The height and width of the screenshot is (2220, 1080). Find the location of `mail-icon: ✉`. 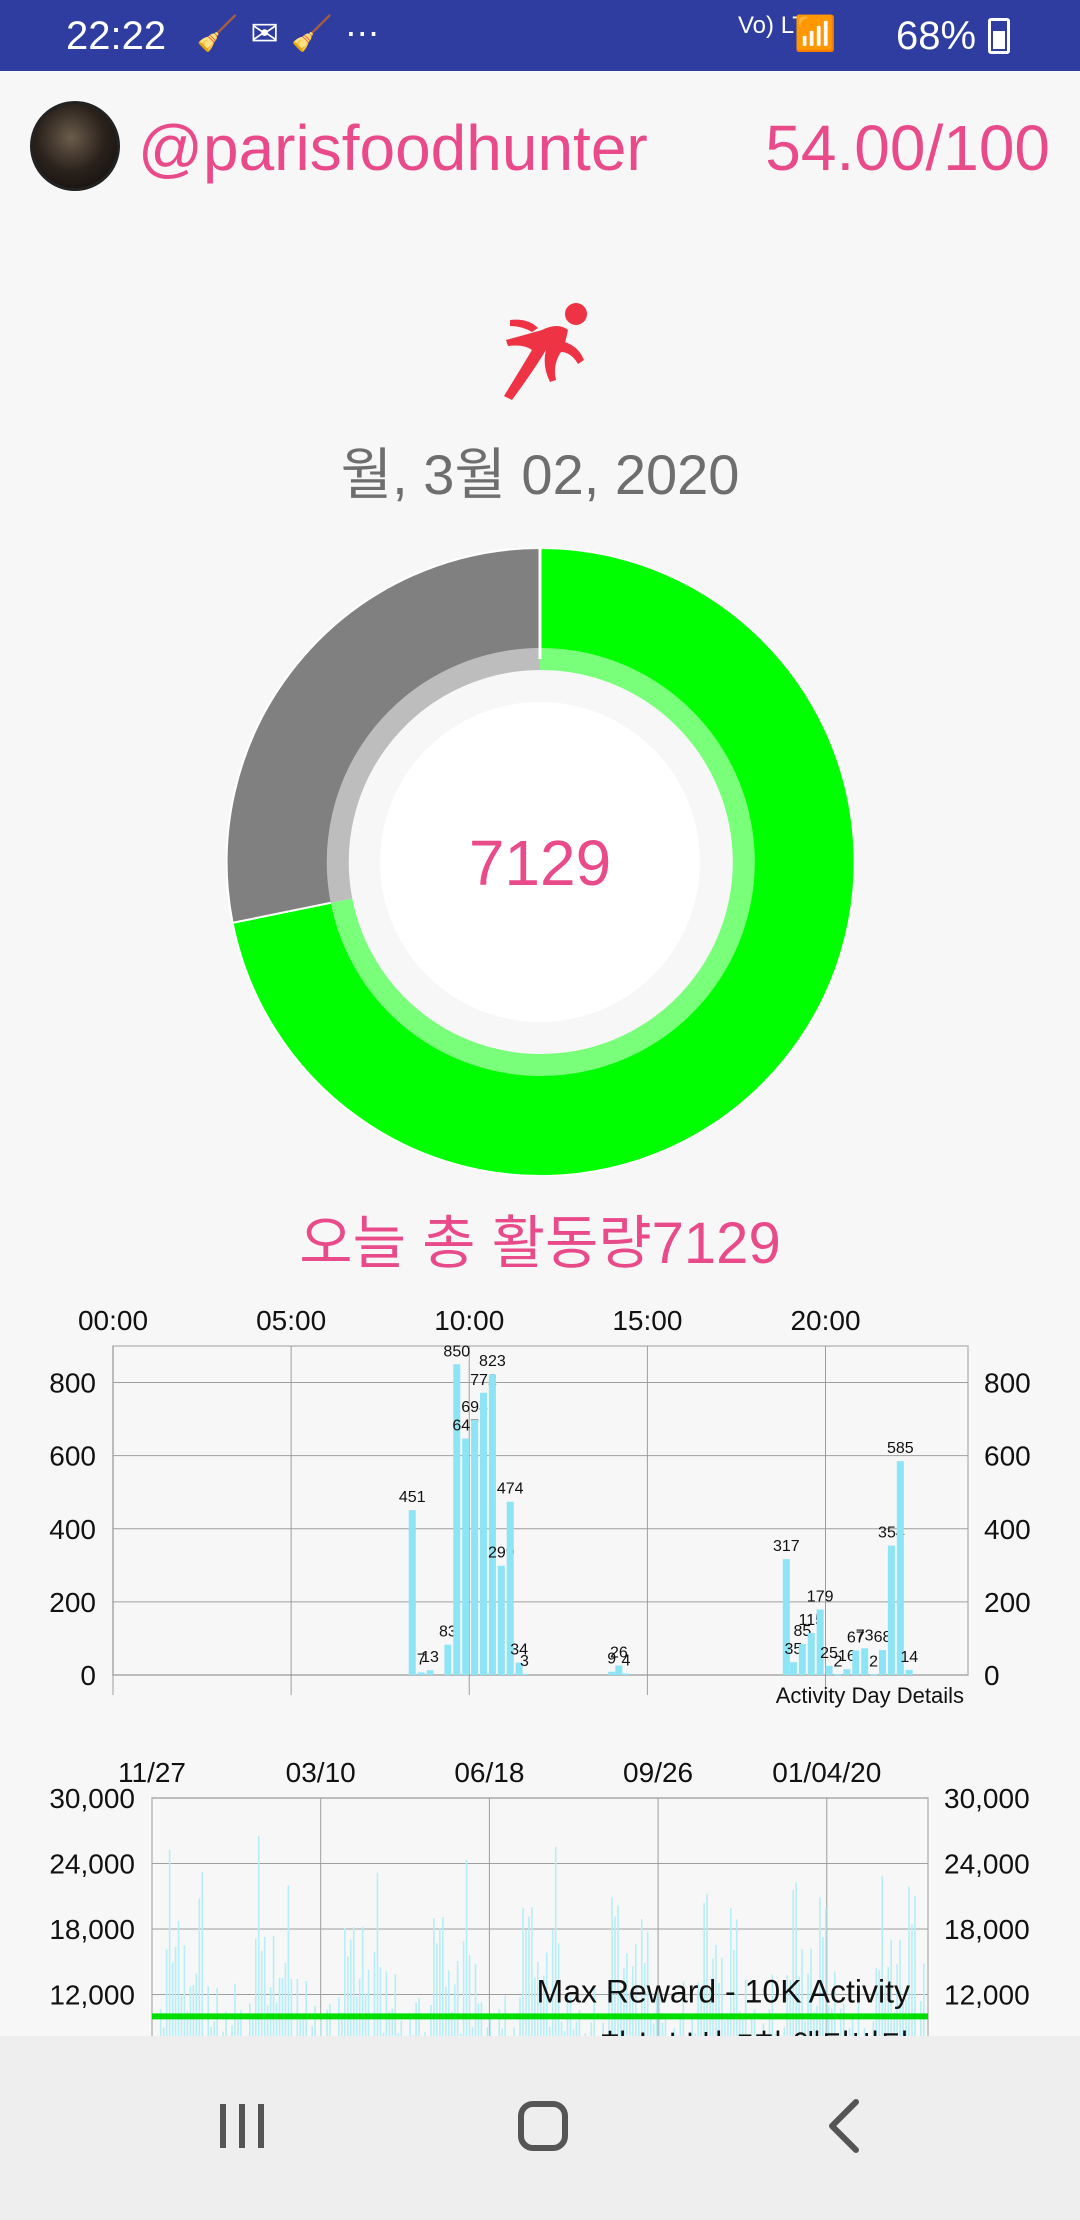

mail-icon: ✉ is located at coordinates (270, 34).